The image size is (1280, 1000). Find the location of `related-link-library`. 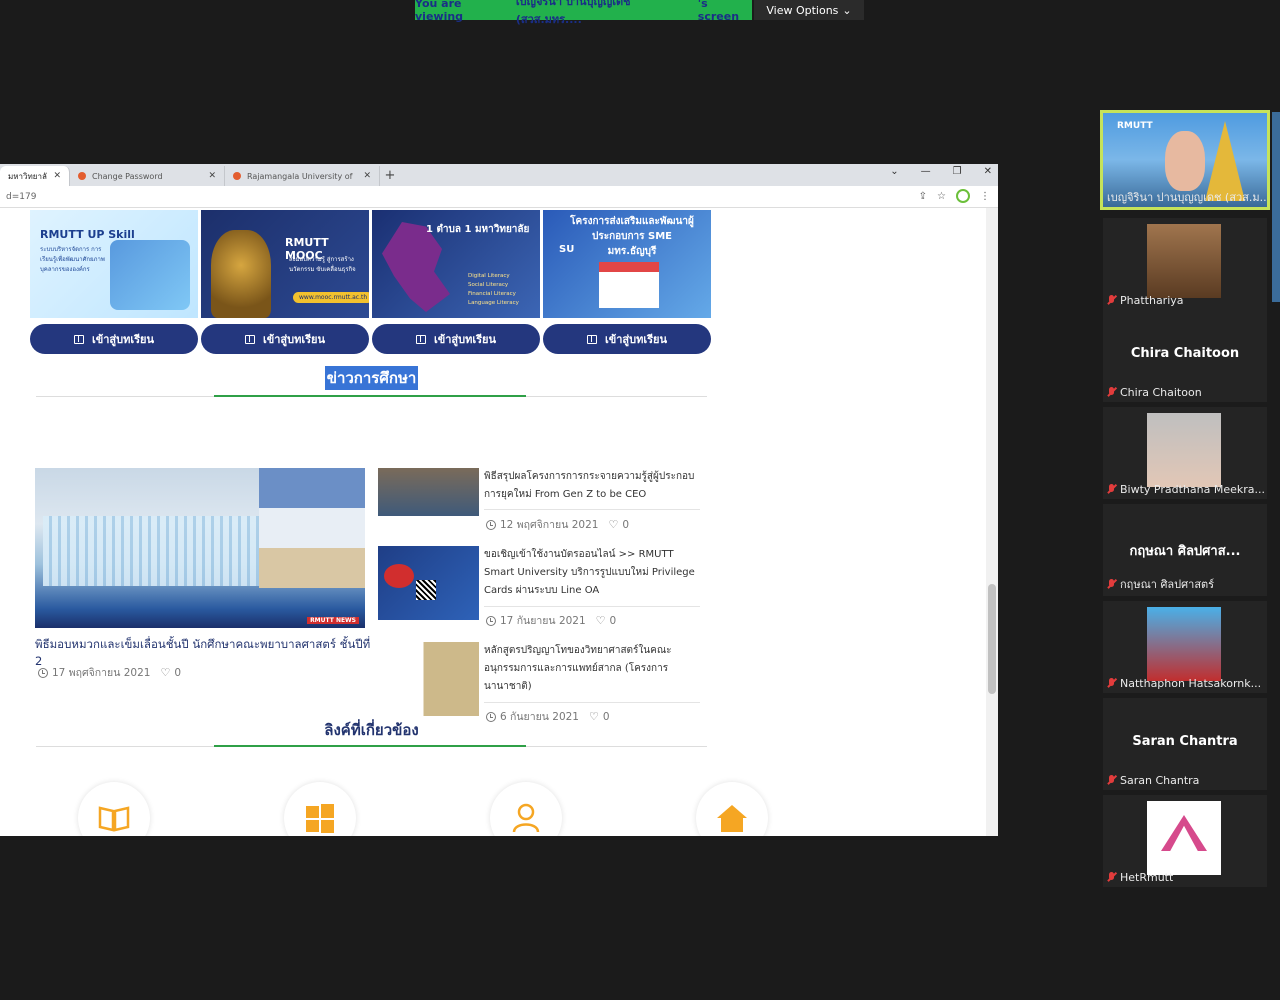

related-link-library is located at coordinates (114, 809).